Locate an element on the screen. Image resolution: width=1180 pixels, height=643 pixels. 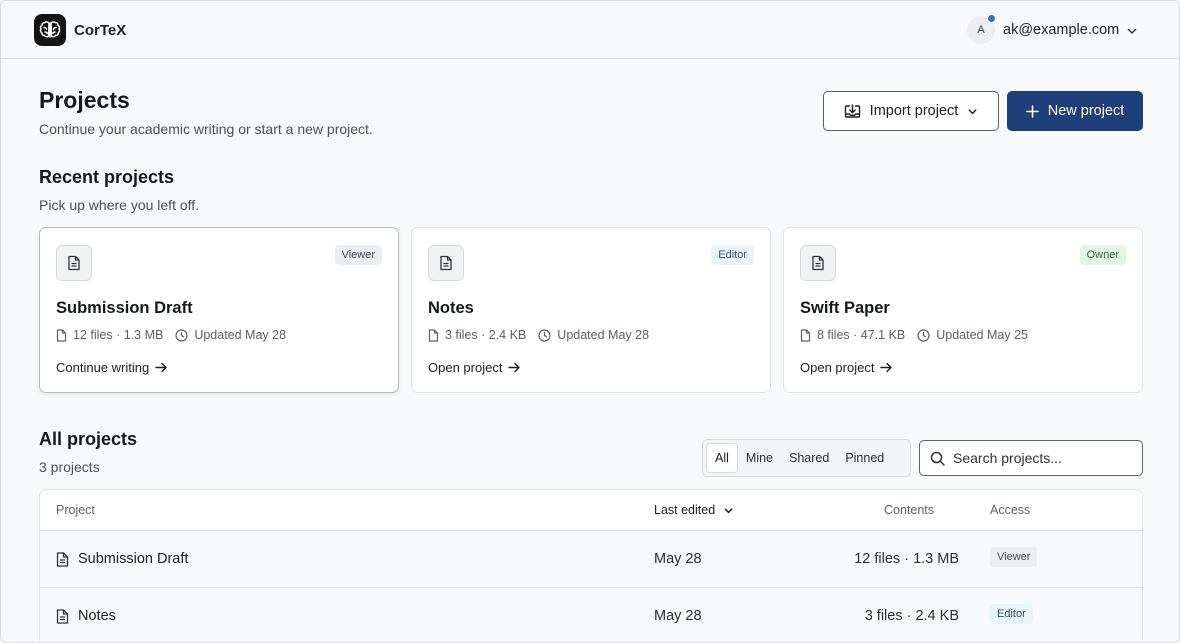
filter-pinned: Pinned is located at coordinates (864, 458).